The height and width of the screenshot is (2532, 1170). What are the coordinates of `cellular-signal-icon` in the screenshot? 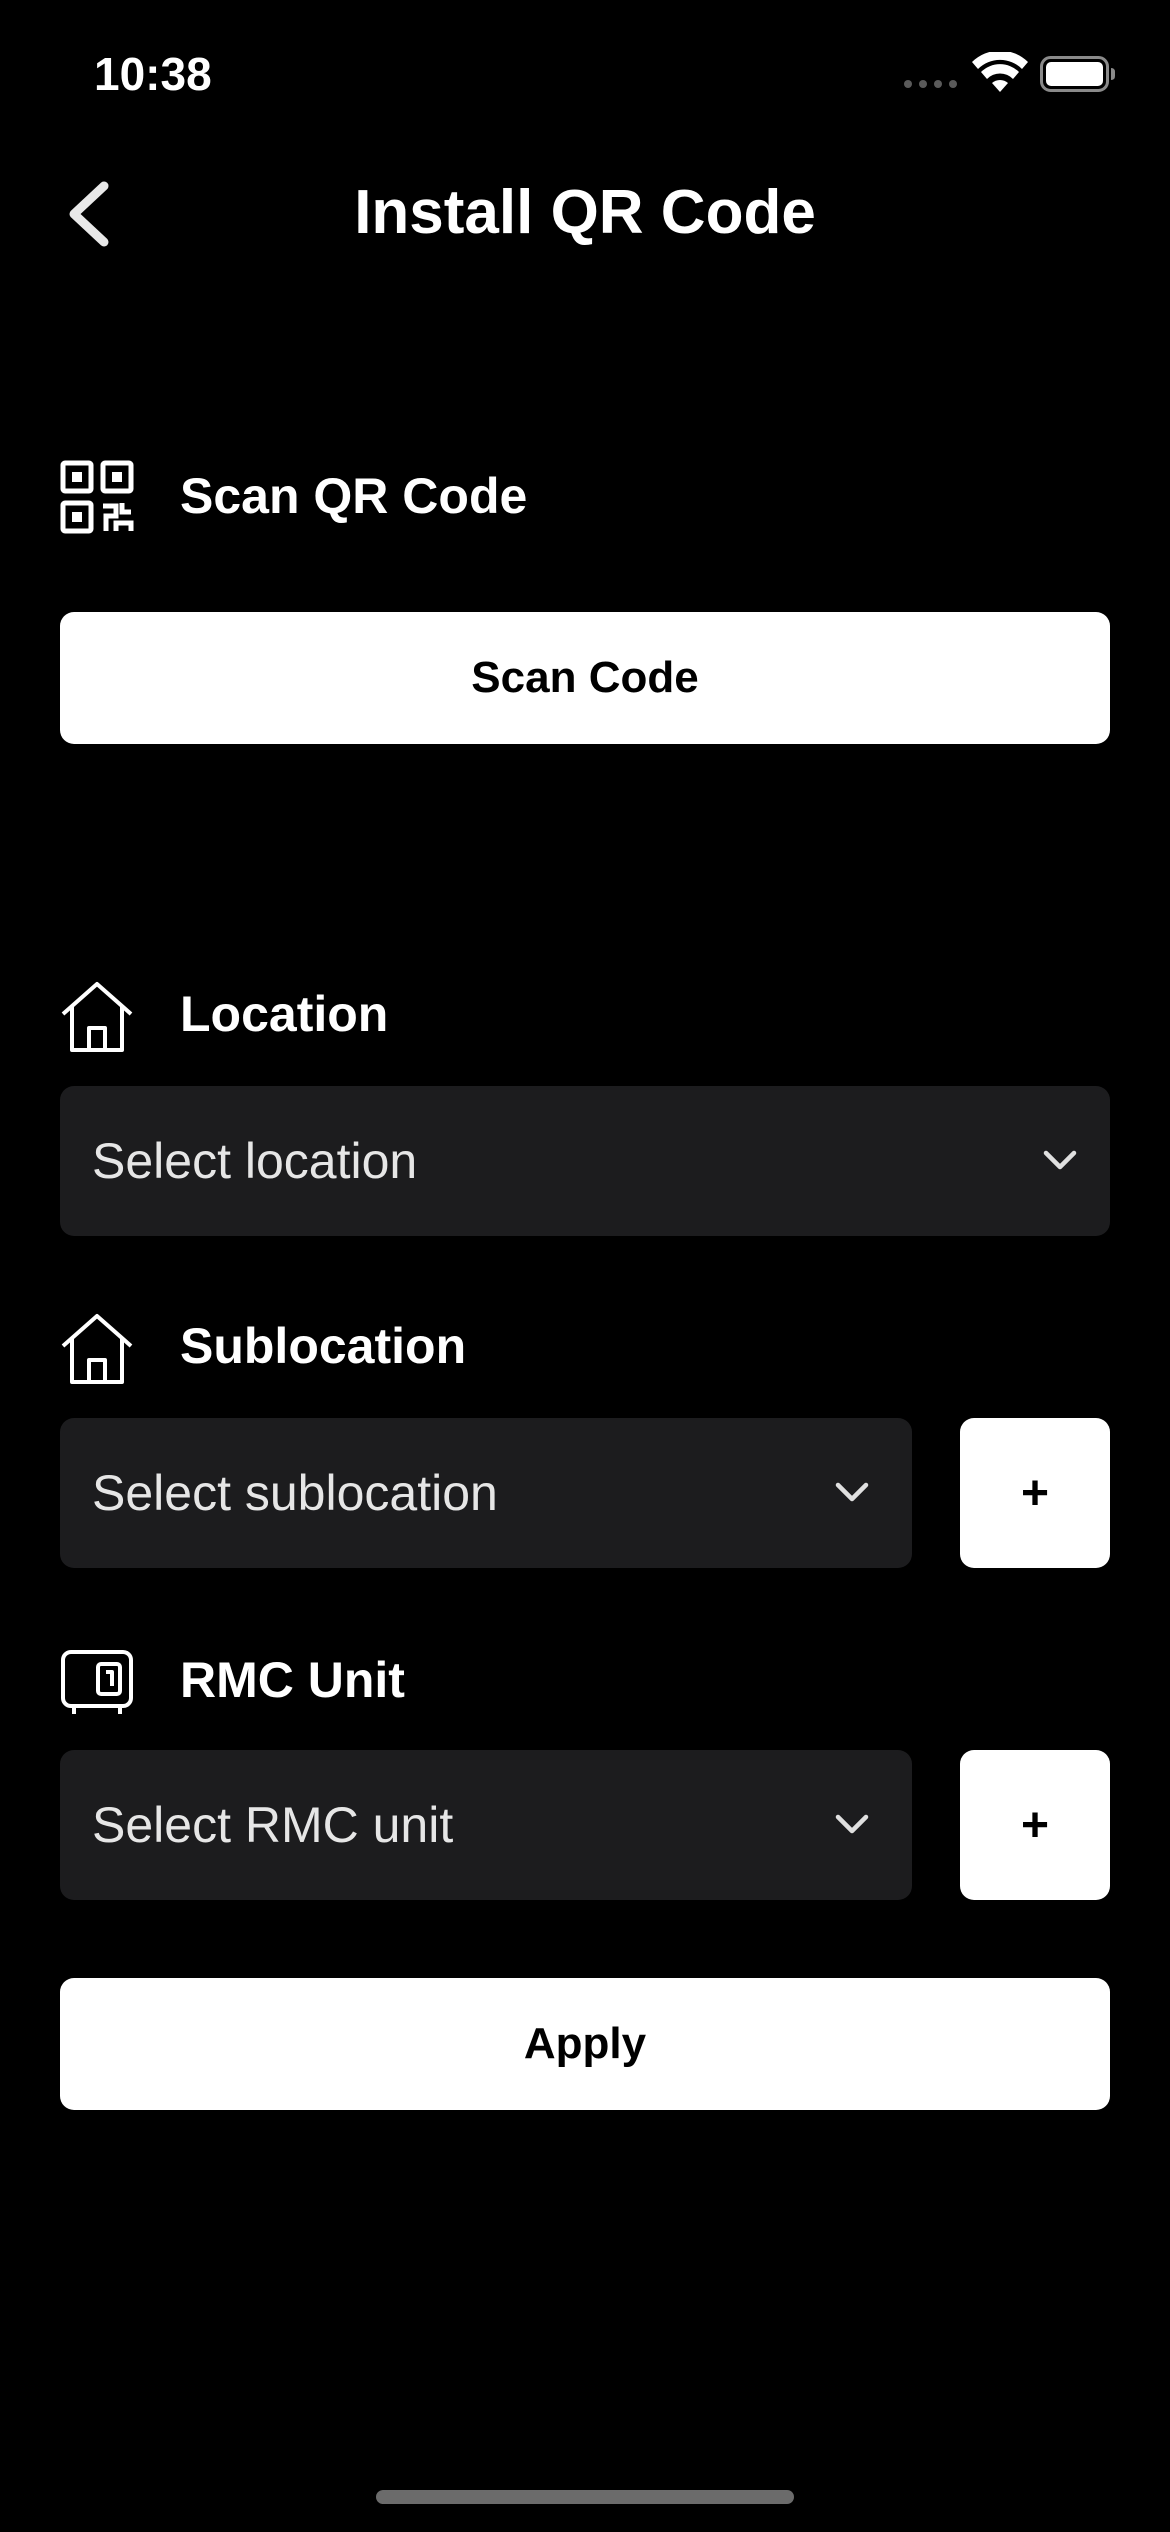 It's located at (930, 84).